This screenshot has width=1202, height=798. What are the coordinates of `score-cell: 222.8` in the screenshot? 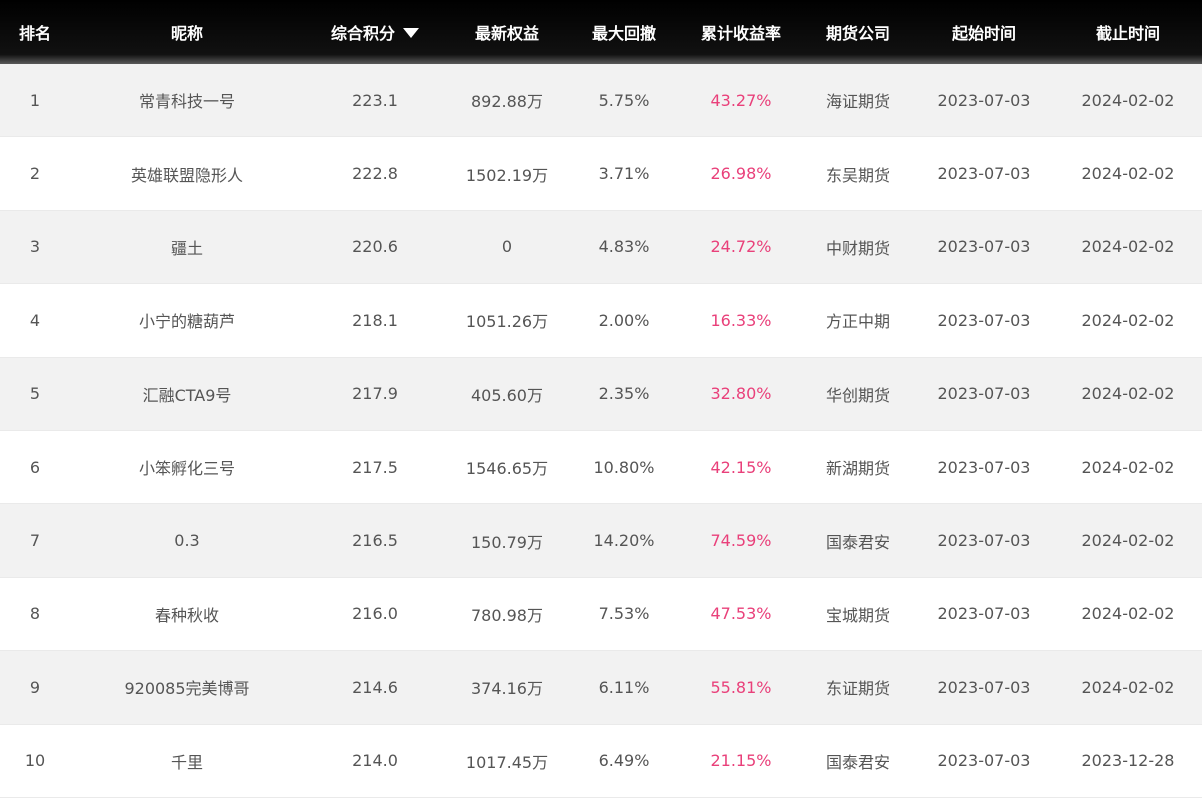 It's located at (375, 174).